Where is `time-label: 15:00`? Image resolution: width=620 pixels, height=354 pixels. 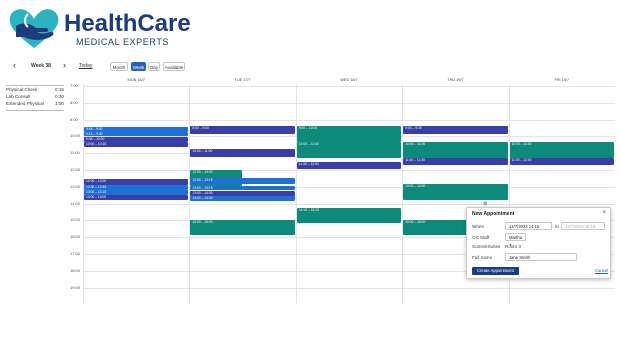
time-label: 15:00 is located at coordinates (75, 220).